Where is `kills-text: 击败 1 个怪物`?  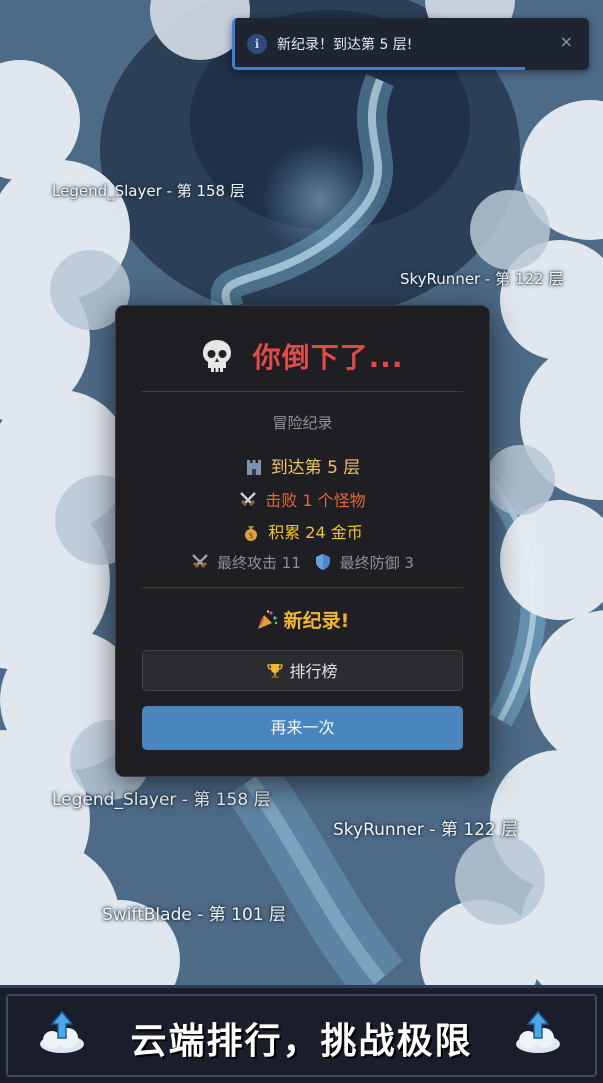
kills-text: 击败 1 个怪物 is located at coordinates (315, 500).